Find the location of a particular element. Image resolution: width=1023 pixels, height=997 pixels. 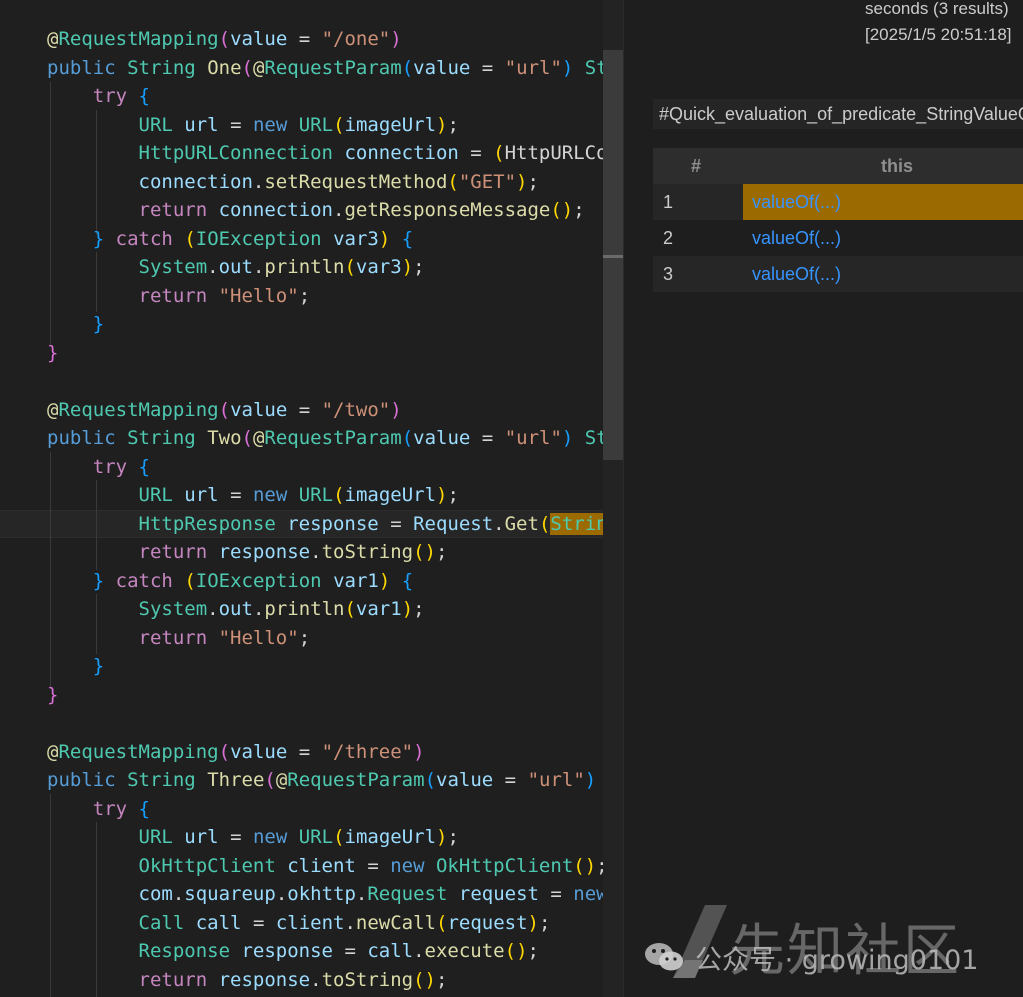

table-row: 3 valueOf(...) is located at coordinates (838, 274).